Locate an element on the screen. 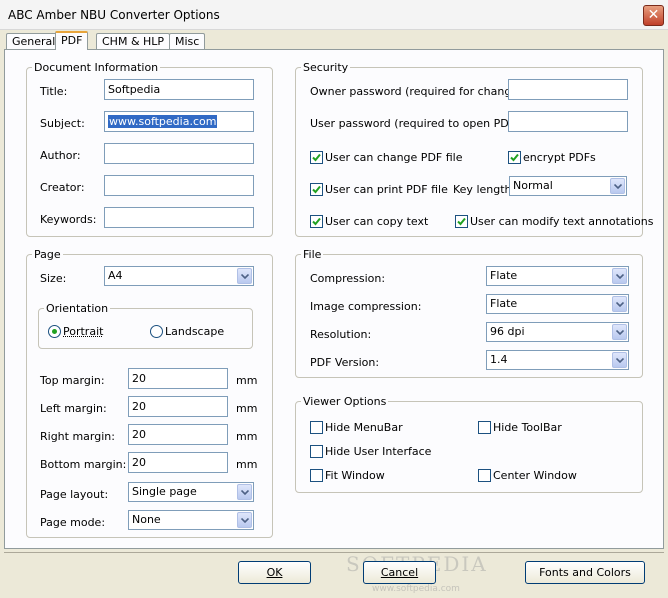 The image size is (668, 598). tab-chm-hlp: CHM & HLP is located at coordinates (133, 41).